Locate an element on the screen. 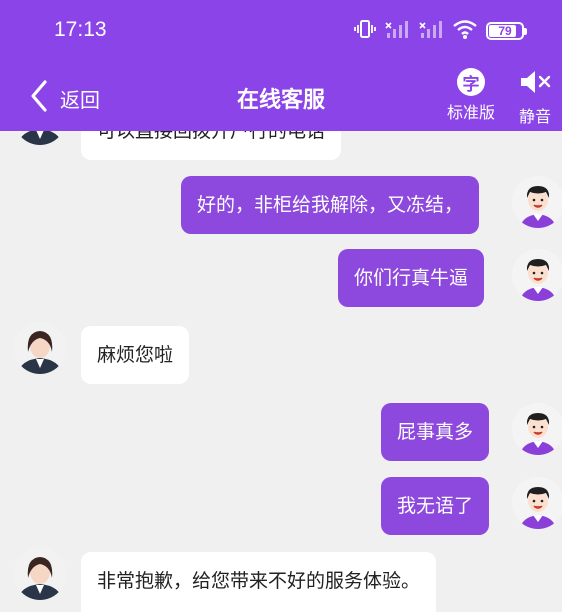 The height and width of the screenshot is (612, 562). battery-icon: 79 is located at coordinates (506, 31).